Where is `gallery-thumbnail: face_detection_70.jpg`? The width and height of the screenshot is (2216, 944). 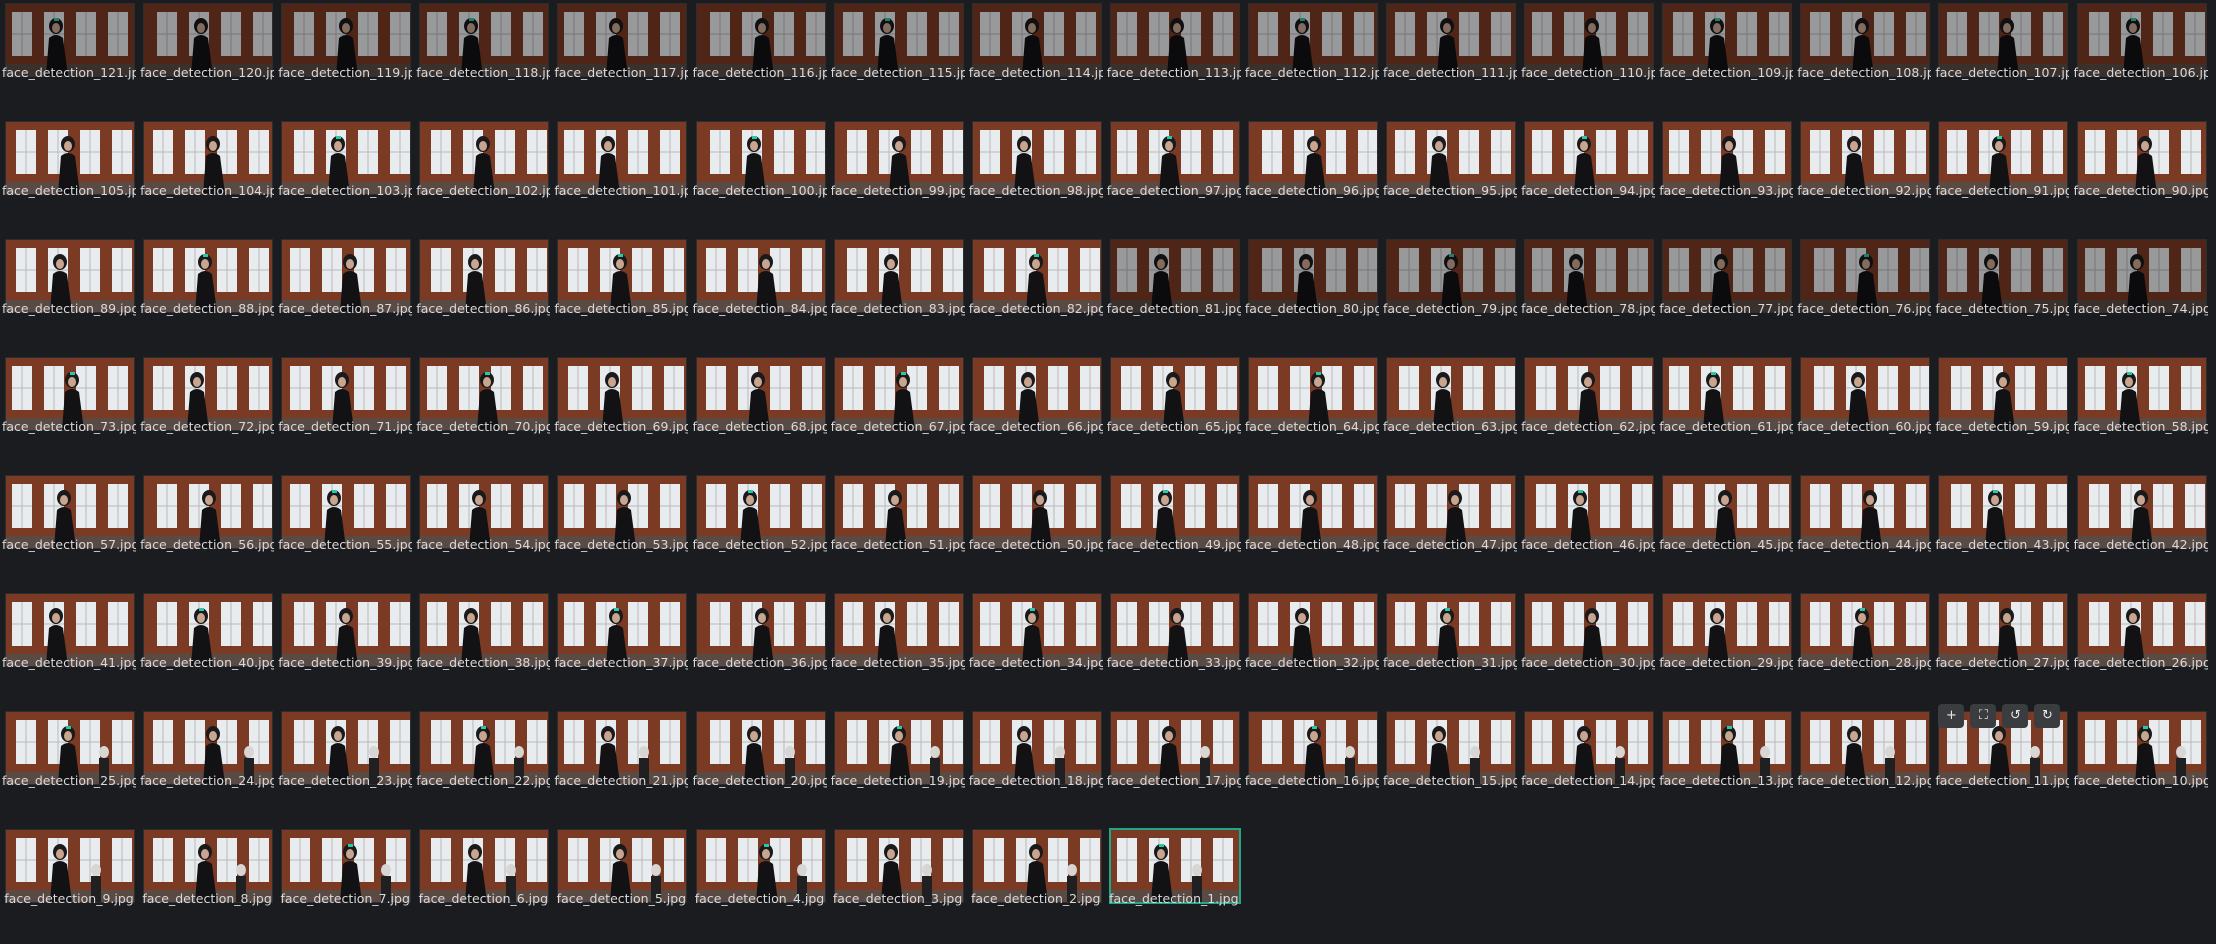 gallery-thumbnail: face_detection_70.jpg is located at coordinates (483, 413).